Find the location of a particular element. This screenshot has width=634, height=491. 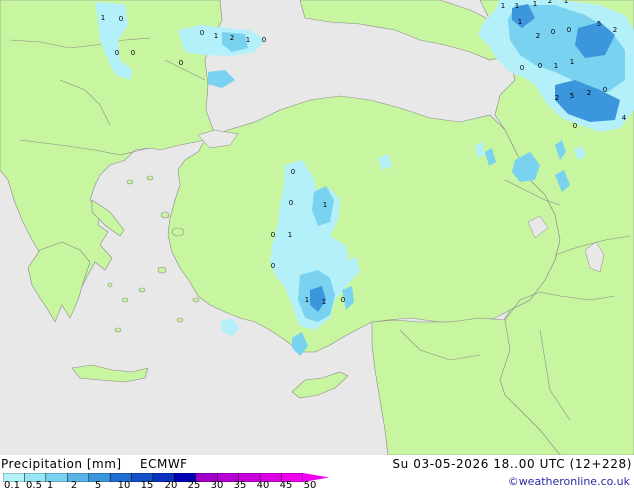

legend-tick-label: 2 is located at coordinates (74, 485).